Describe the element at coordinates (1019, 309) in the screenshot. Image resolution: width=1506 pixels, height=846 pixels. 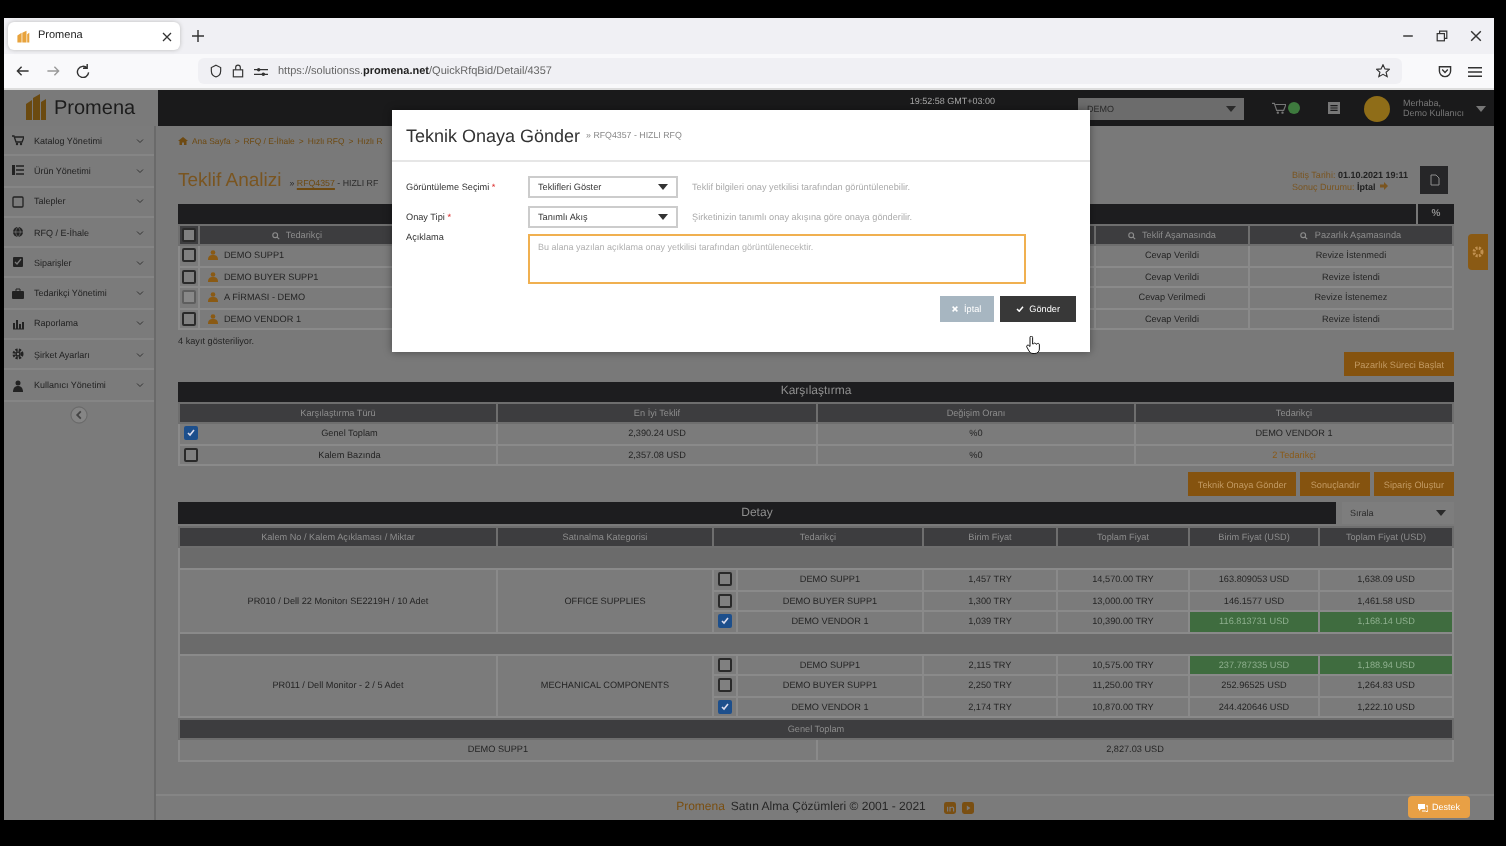
I see `check-icon` at that location.